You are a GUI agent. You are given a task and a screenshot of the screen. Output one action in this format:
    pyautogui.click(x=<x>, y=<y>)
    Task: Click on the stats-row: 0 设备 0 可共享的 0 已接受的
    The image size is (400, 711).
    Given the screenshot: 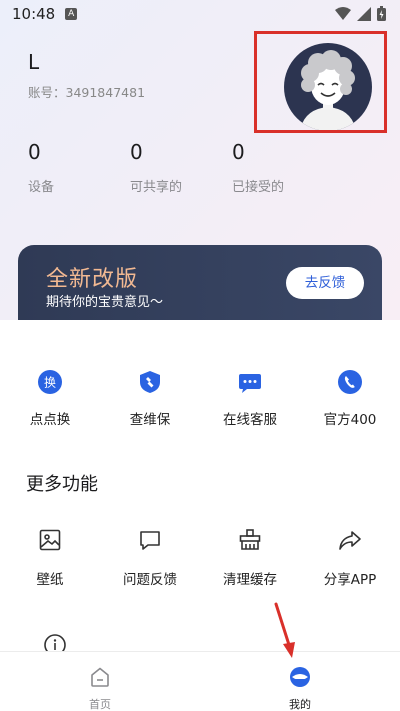 What is the action you would take?
    pyautogui.click(x=170, y=167)
    